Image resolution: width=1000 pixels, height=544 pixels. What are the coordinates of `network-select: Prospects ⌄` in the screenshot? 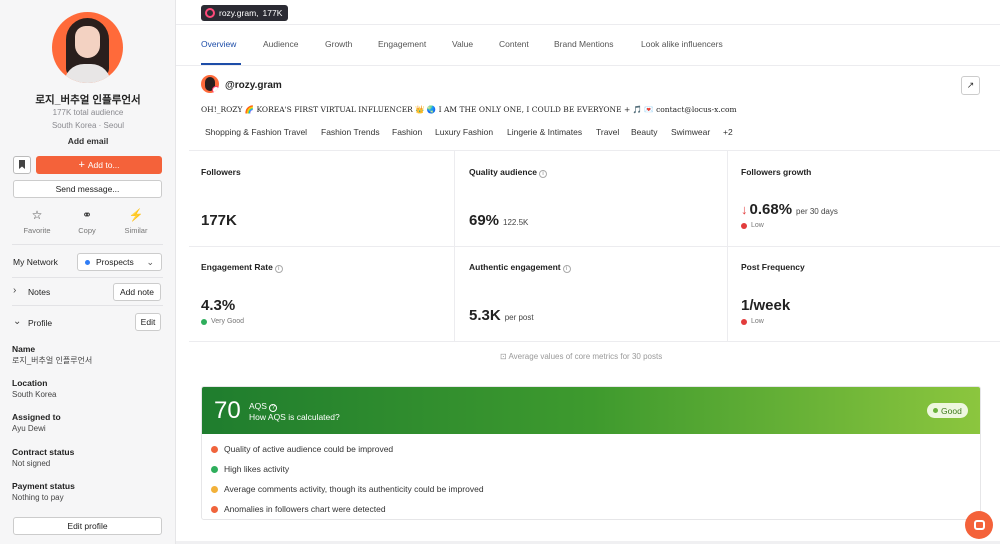 It's located at (119, 262).